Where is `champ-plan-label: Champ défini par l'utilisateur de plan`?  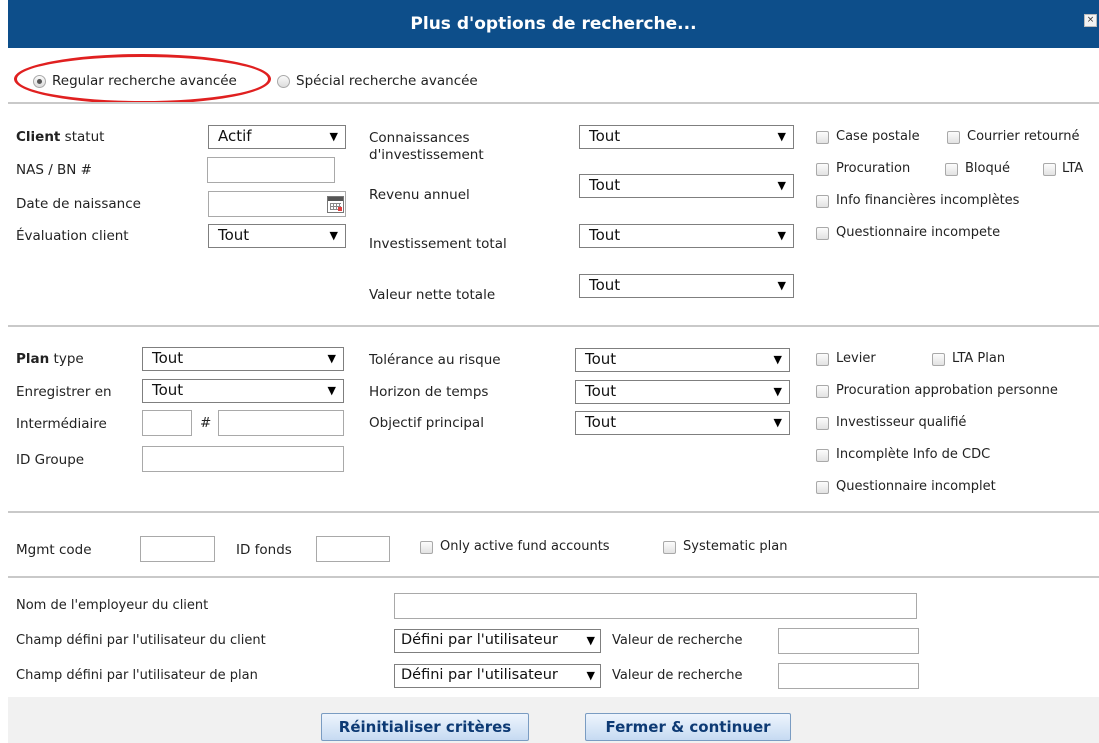
champ-plan-label: Champ défini par l'utilisateur de plan is located at coordinates (137, 675).